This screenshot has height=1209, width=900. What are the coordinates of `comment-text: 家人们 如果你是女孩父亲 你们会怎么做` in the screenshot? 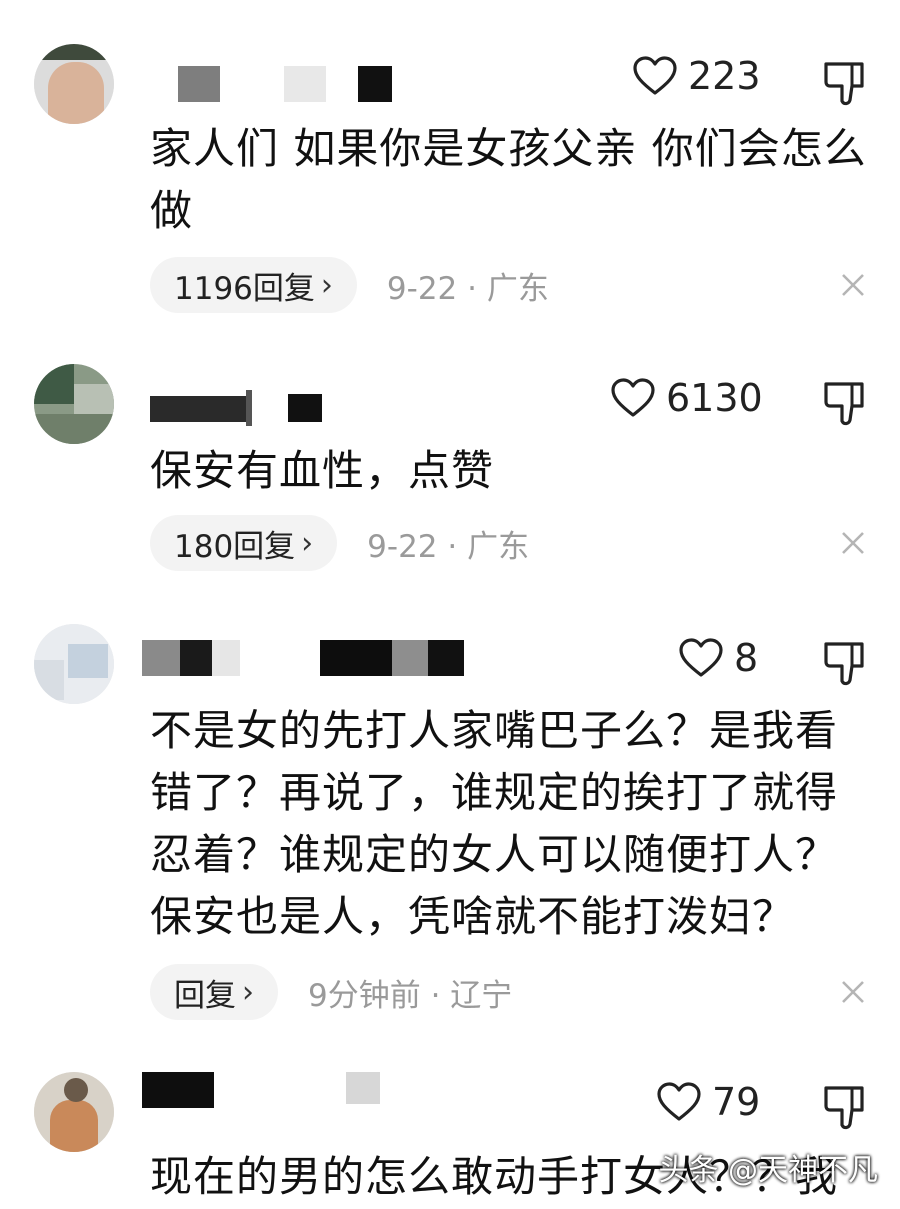 It's located at (508, 179).